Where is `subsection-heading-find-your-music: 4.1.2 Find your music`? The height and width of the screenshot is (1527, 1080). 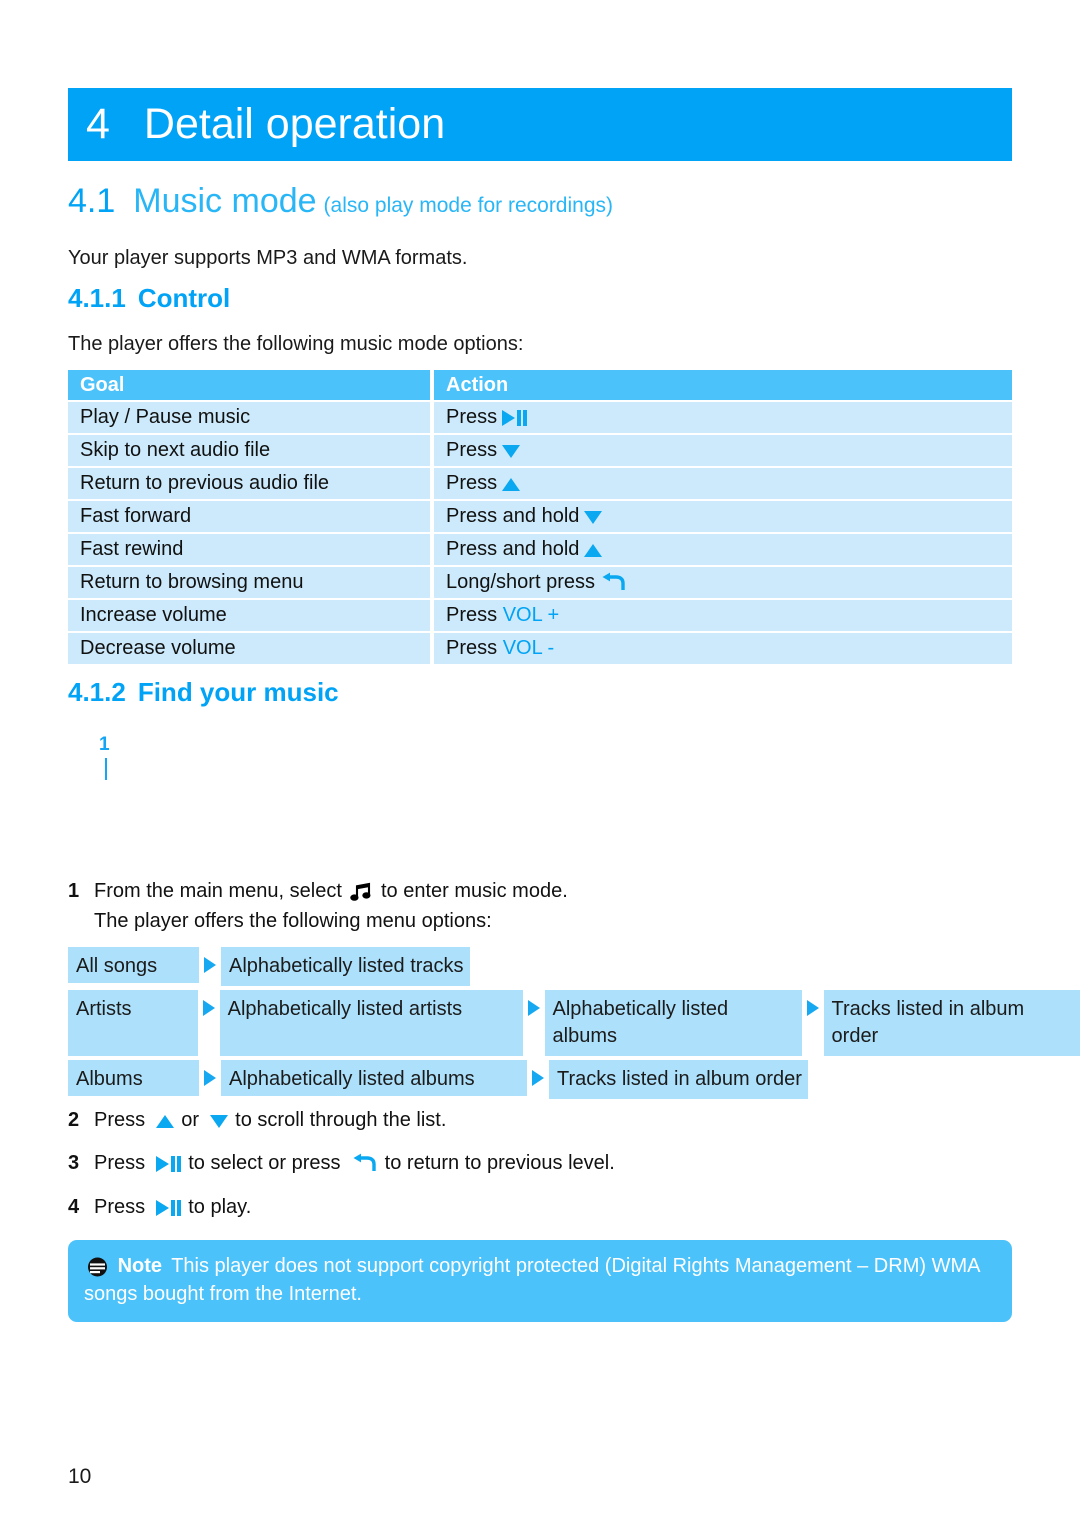
subsection-heading-find-your-music: 4.1.2 Find your music is located at coordinates (203, 692).